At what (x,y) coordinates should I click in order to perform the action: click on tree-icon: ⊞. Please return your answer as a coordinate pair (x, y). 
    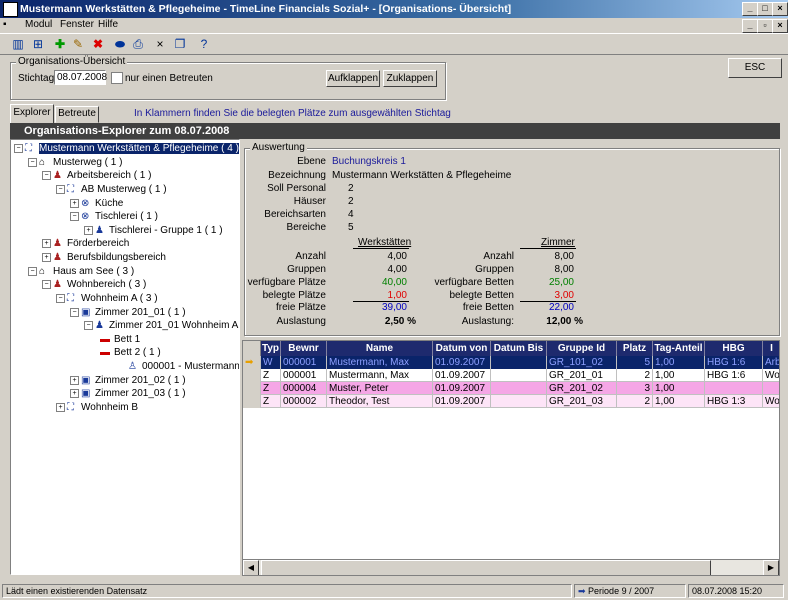
    Looking at the image, I should click on (38, 44).